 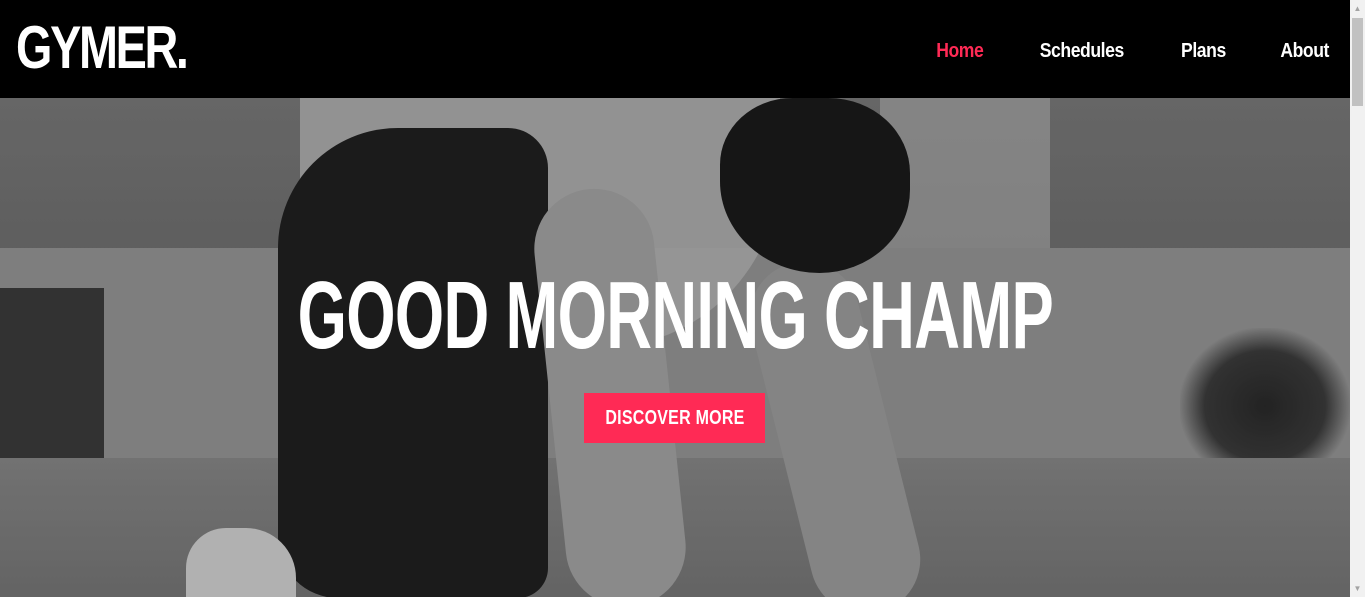 I want to click on nav-item-about: About, so click(x=1304, y=51).